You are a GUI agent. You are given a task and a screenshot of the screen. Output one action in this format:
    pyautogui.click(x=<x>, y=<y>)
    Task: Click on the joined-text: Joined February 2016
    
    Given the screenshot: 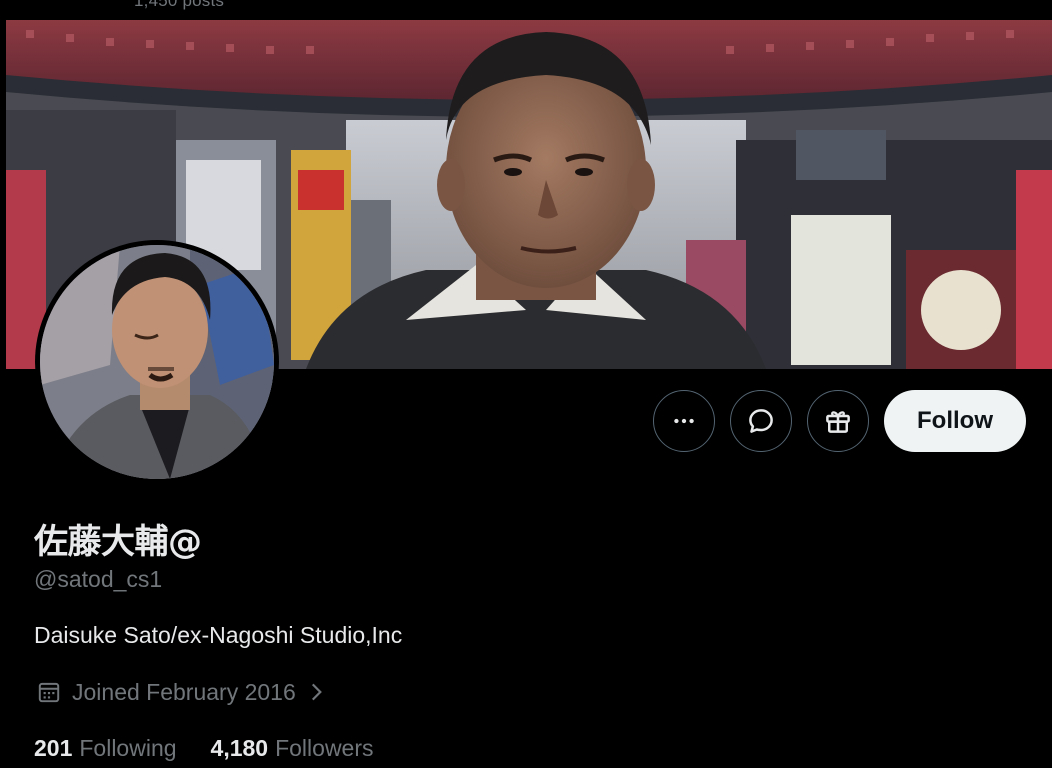 What is the action you would take?
    pyautogui.click(x=184, y=691)
    